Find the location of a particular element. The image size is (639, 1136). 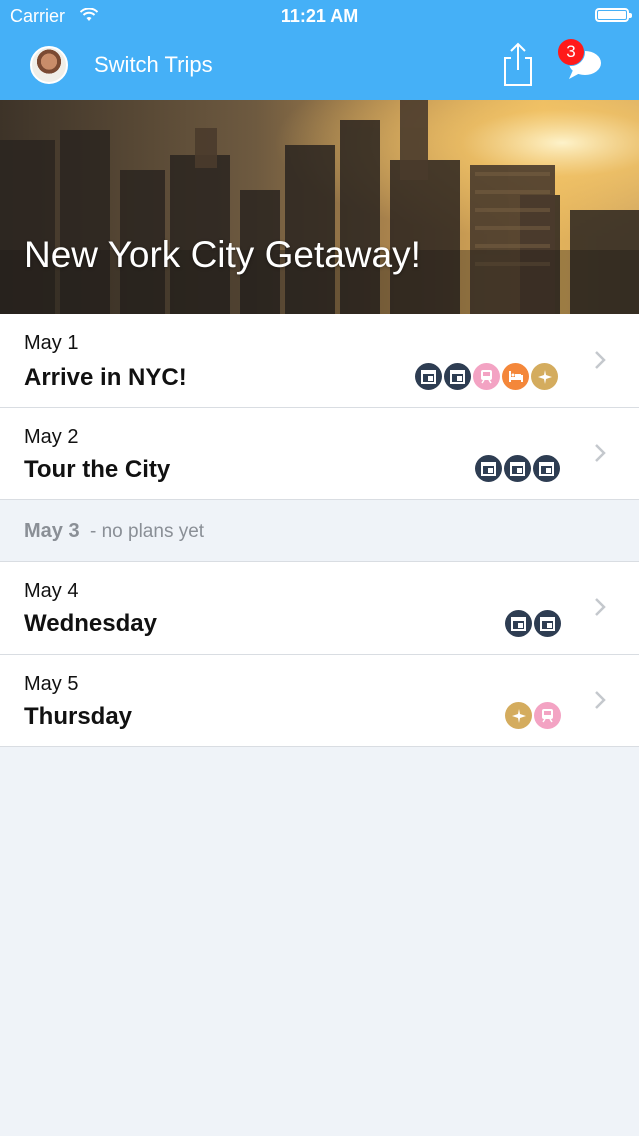

share-icon is located at coordinates (518, 64).